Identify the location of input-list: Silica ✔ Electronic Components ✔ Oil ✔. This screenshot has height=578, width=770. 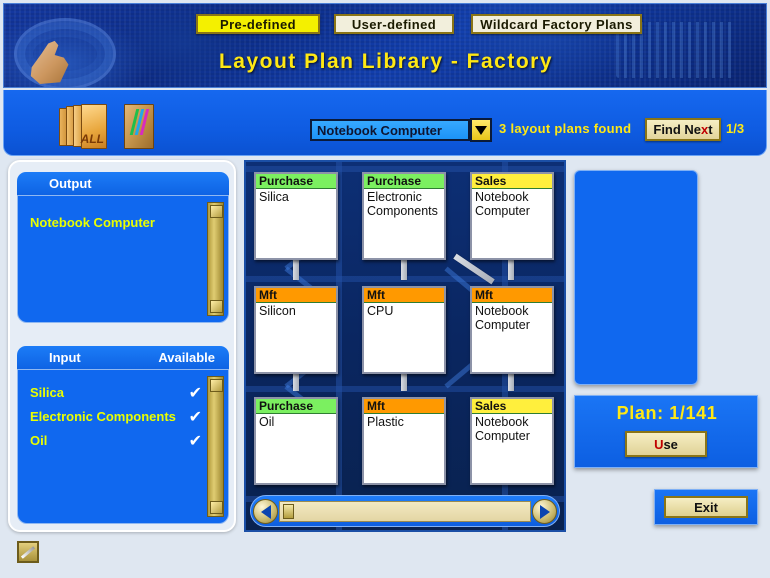
(123, 446).